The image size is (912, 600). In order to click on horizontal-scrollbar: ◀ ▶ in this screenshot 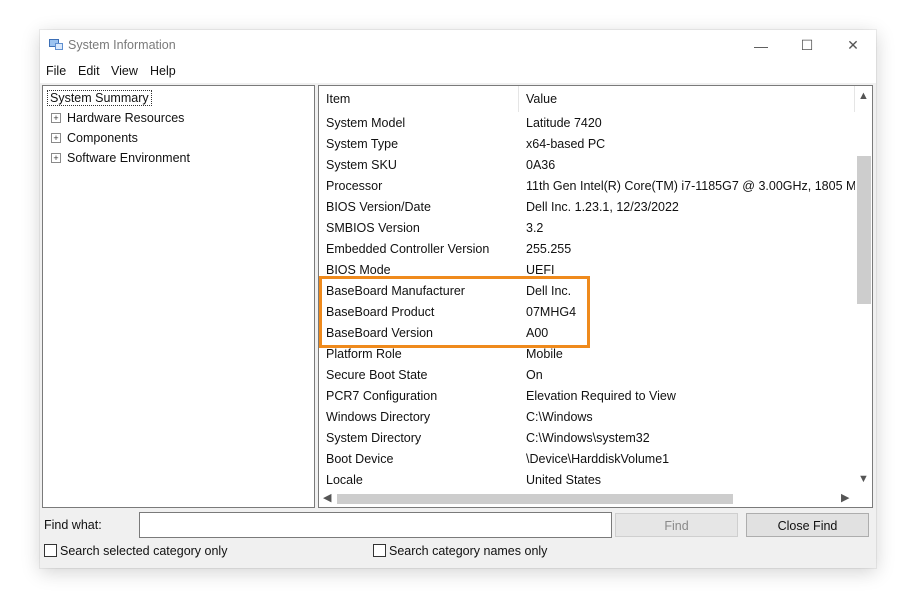, I will do `click(587, 498)`.